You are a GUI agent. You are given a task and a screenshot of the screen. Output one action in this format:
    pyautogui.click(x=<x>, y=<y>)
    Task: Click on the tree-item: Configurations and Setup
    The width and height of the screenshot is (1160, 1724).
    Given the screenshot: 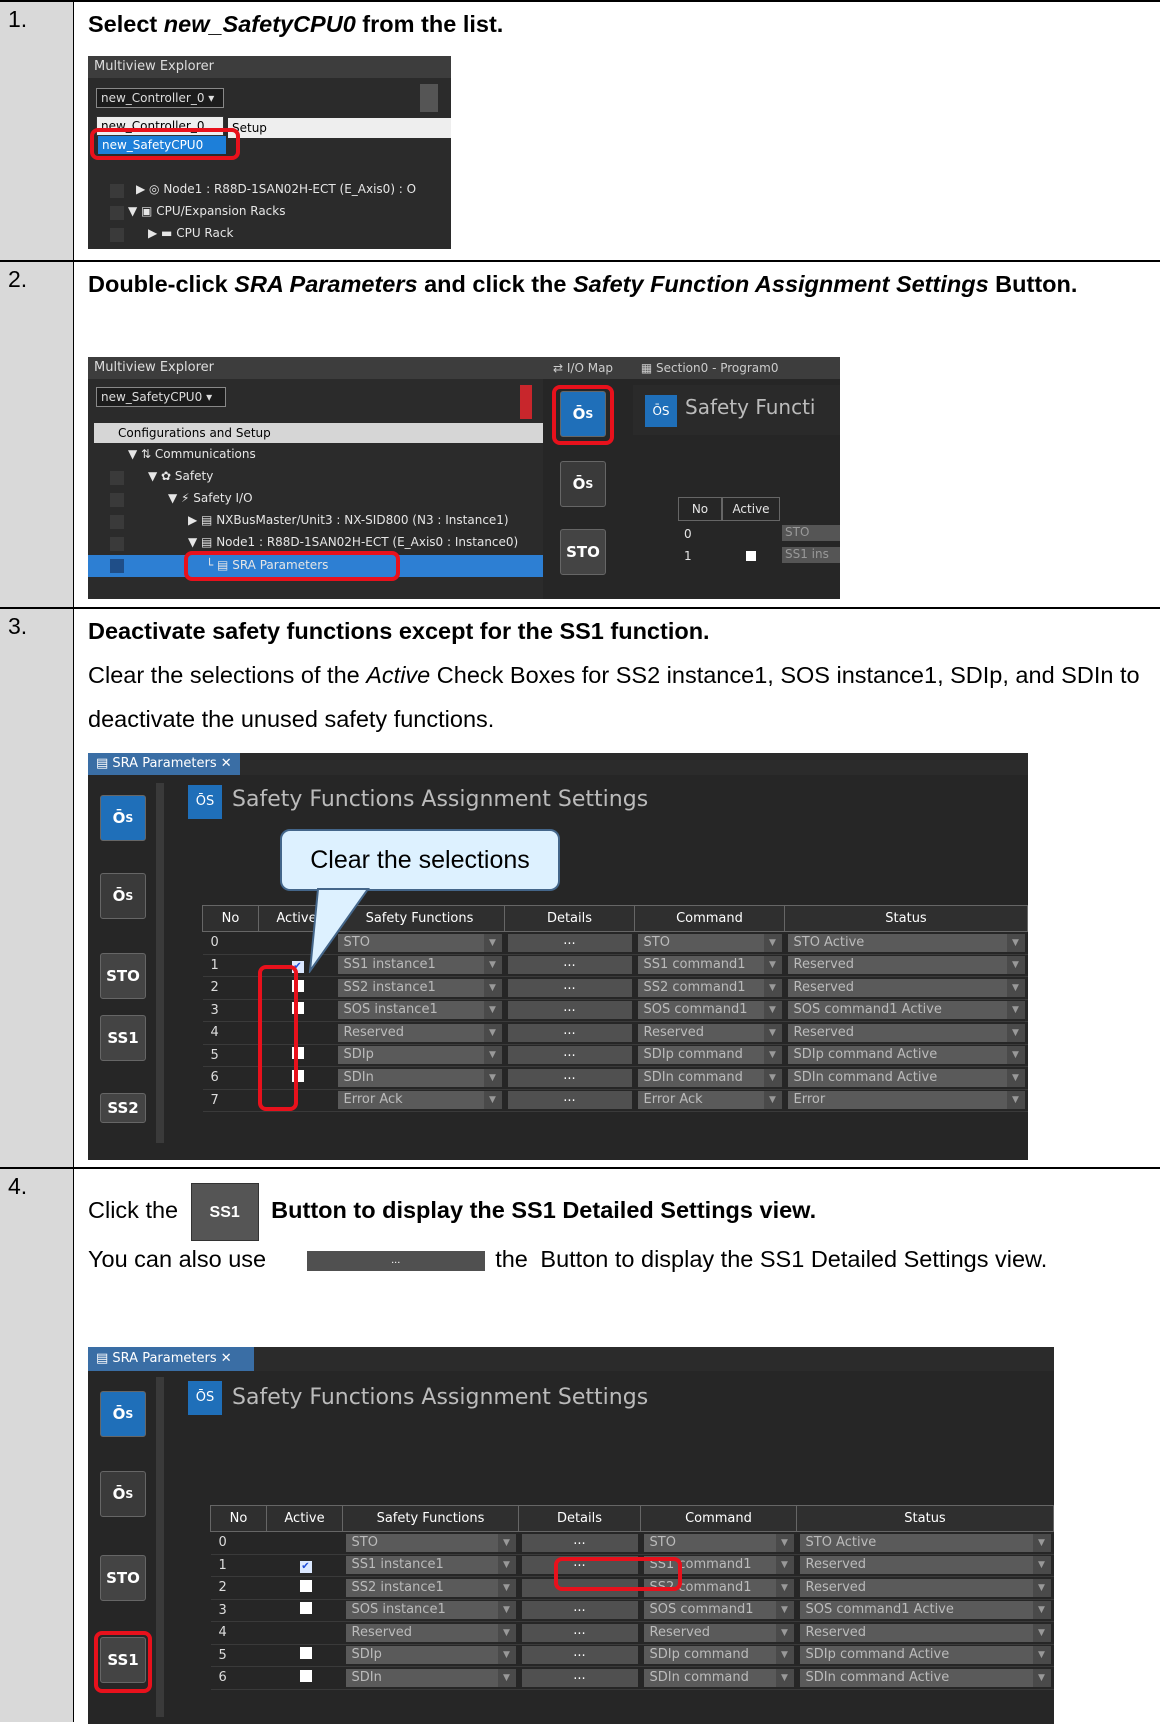 What is the action you would take?
    pyautogui.click(x=318, y=433)
    